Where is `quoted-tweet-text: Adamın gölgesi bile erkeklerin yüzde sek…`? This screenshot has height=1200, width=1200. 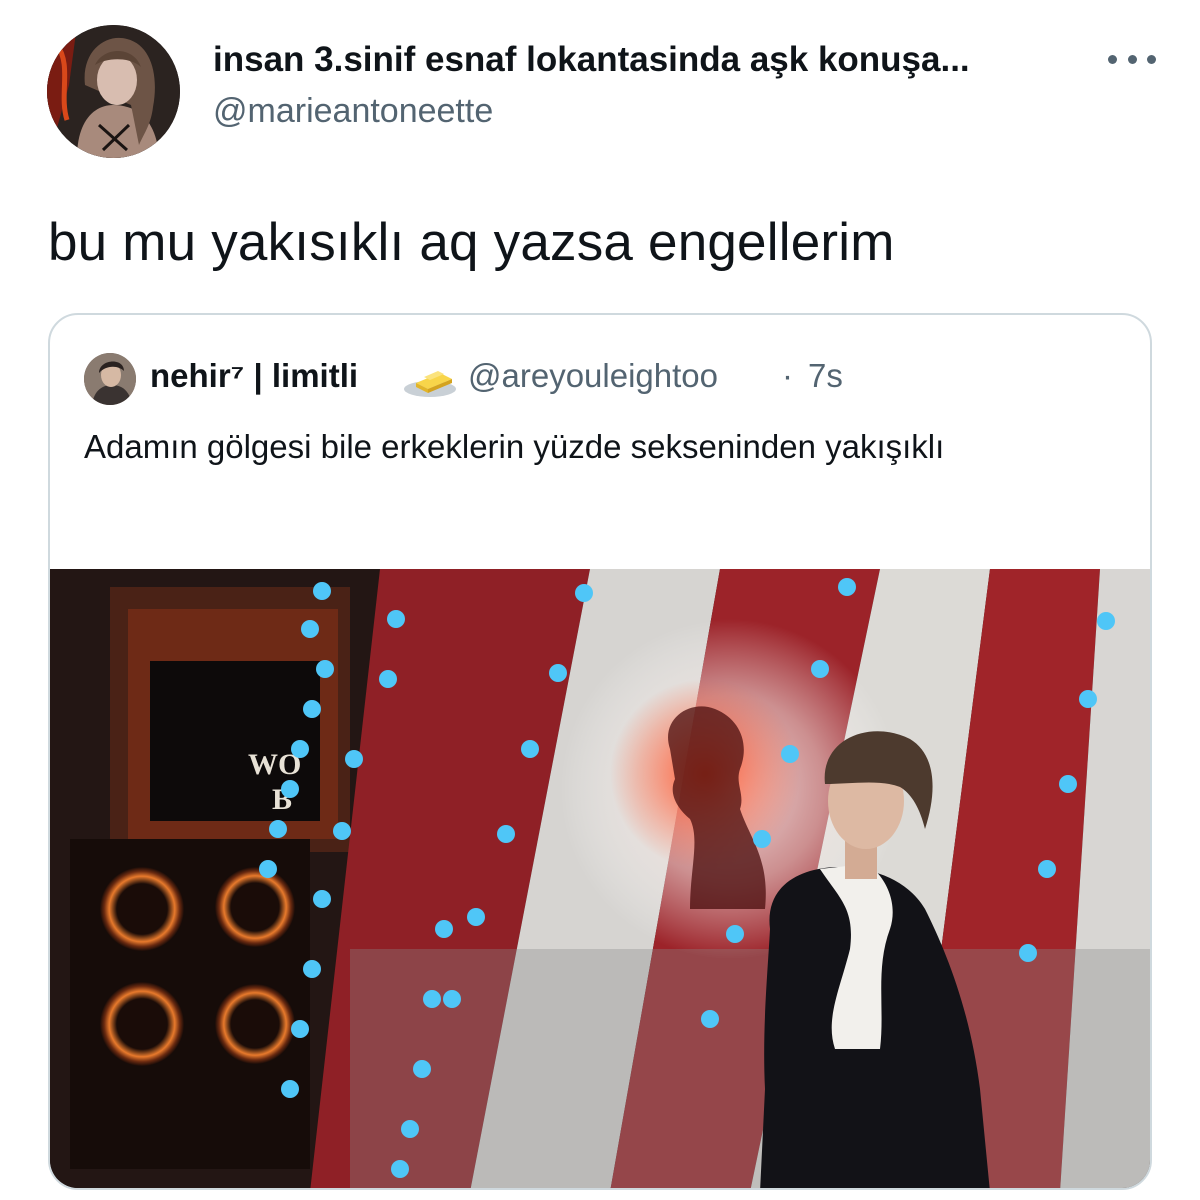
quoted-tweet-text: Adamın gölgesi bile erkeklerin yüzde sek… is located at coordinates (514, 446).